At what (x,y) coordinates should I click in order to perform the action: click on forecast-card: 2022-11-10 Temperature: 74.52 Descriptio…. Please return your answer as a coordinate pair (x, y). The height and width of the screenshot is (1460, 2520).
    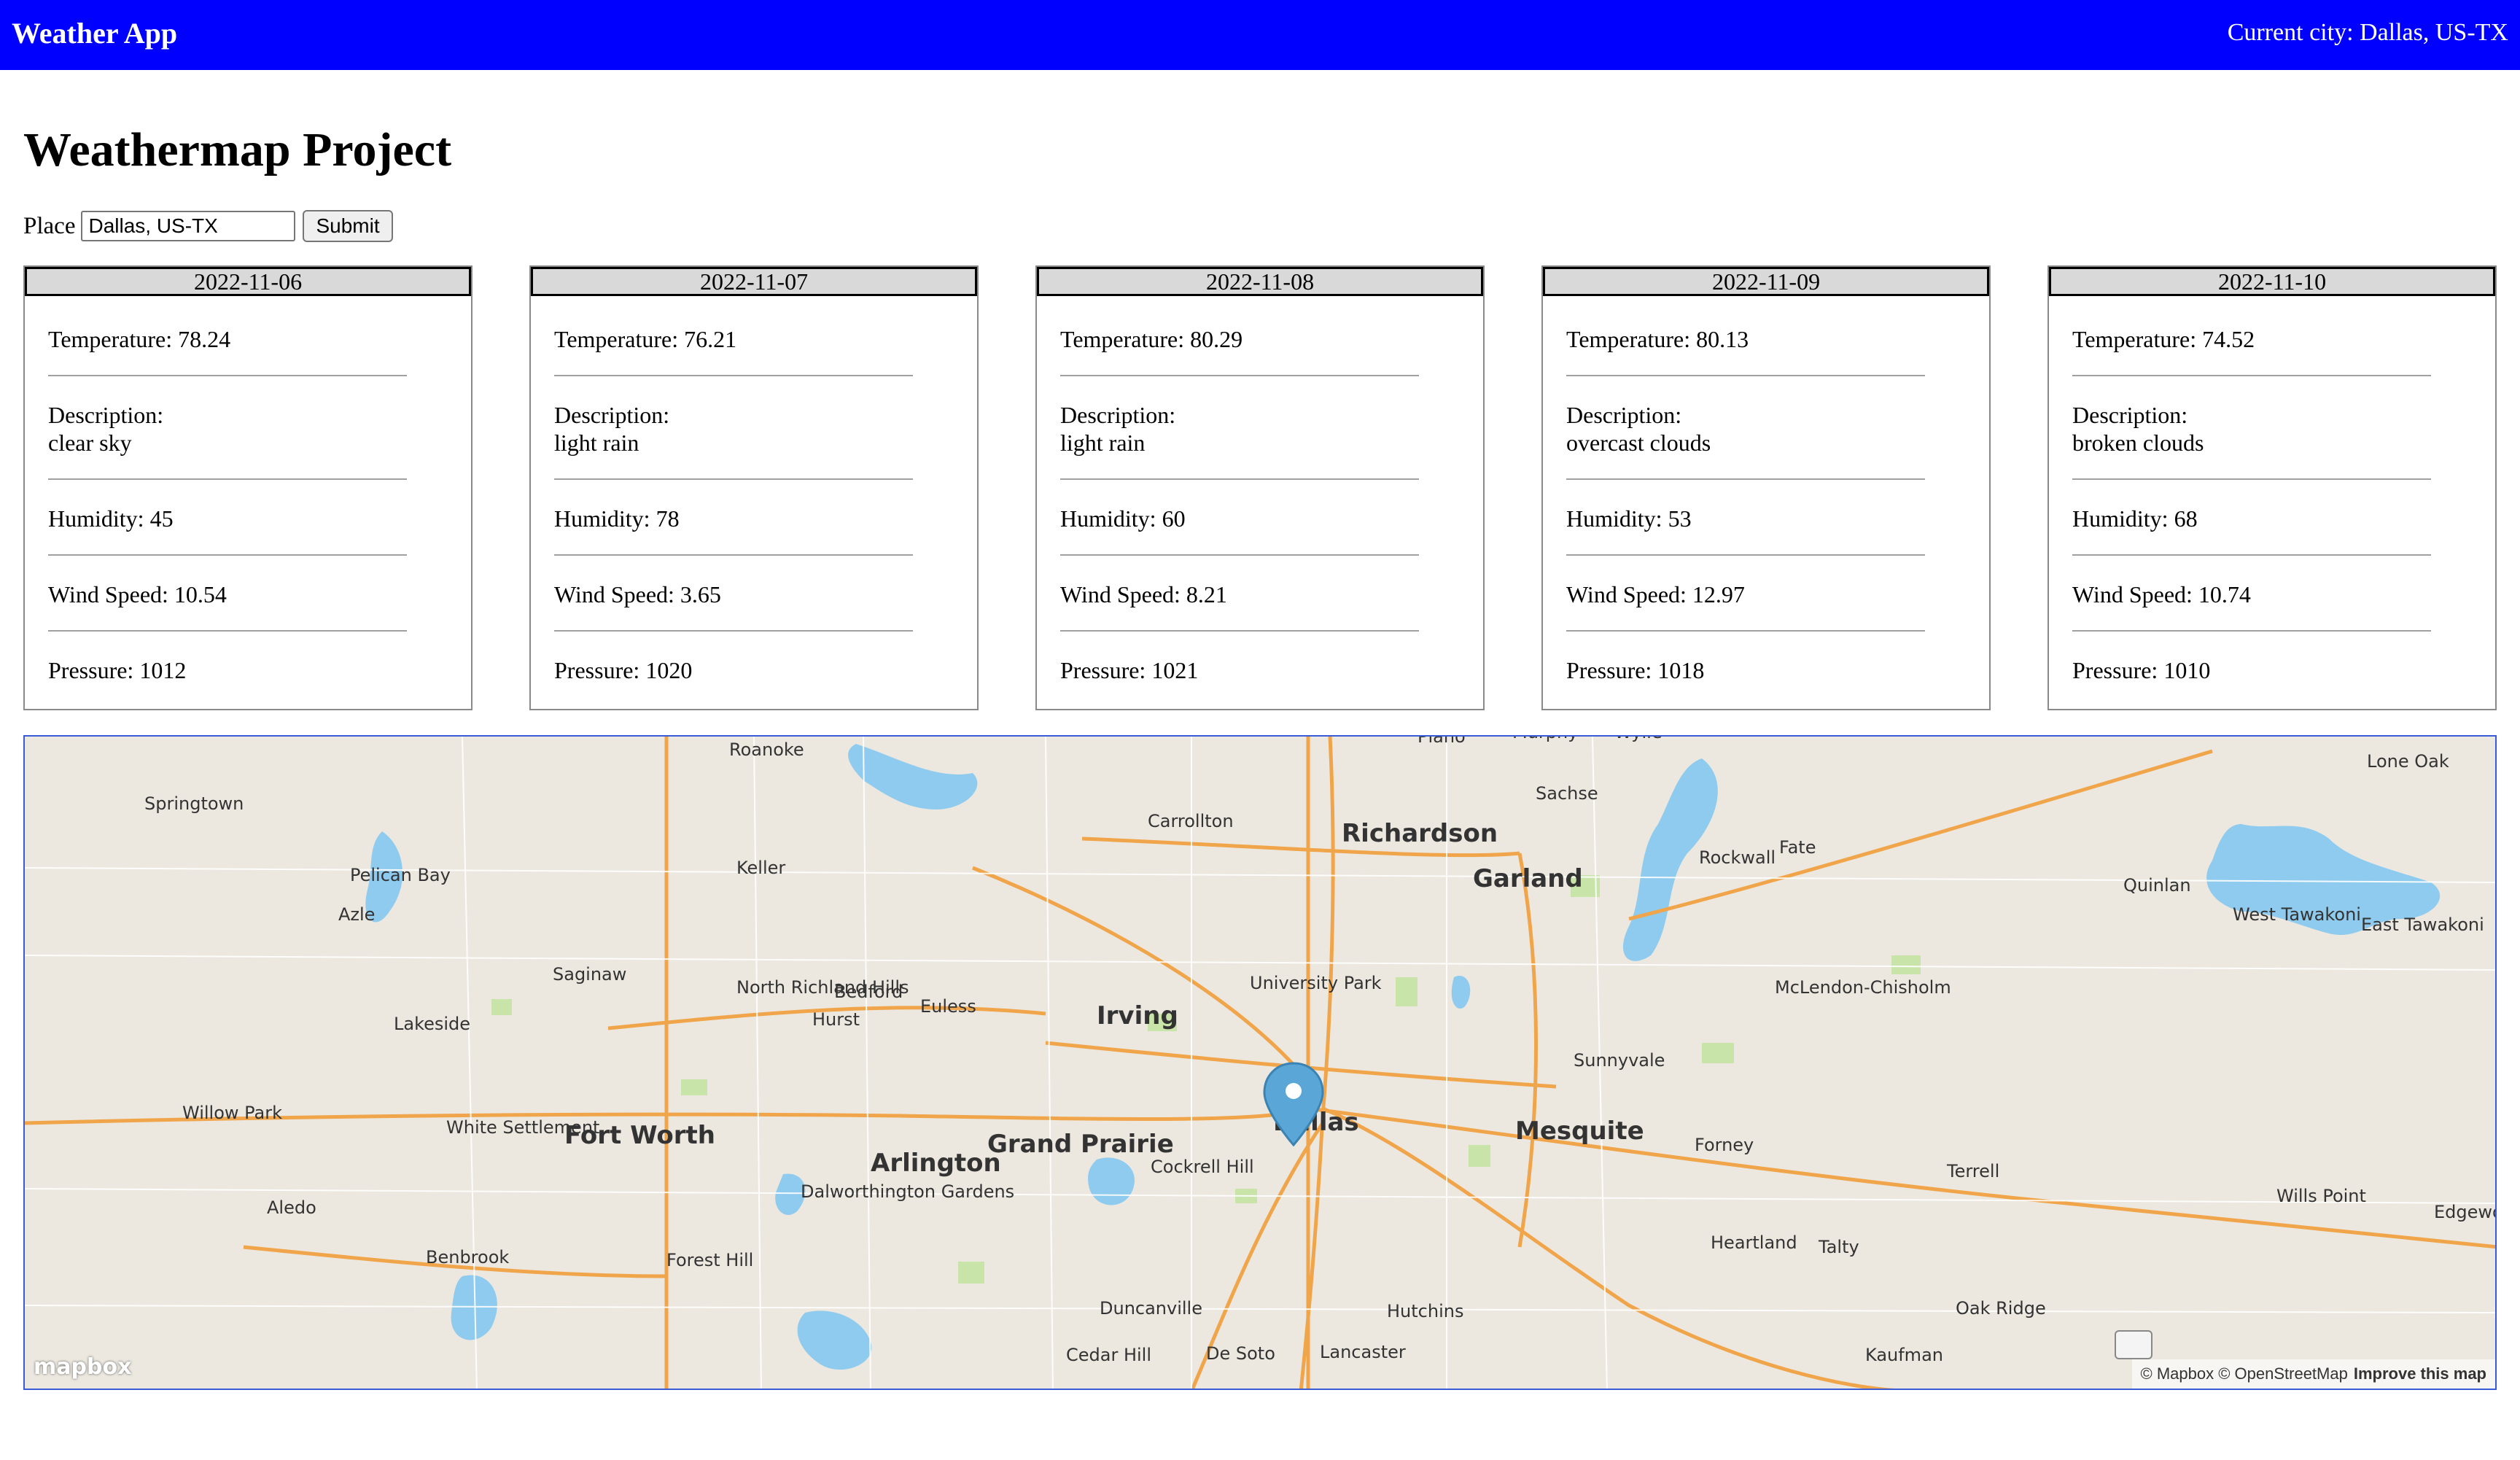
    Looking at the image, I should click on (2272, 487).